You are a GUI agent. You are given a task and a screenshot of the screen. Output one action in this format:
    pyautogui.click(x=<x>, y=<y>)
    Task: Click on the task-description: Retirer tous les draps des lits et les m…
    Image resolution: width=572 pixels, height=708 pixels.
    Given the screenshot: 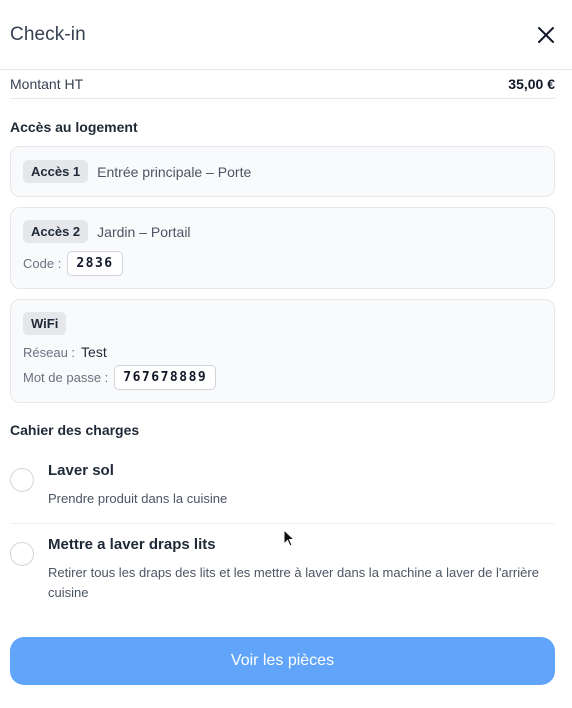 What is the action you would take?
    pyautogui.click(x=293, y=582)
    